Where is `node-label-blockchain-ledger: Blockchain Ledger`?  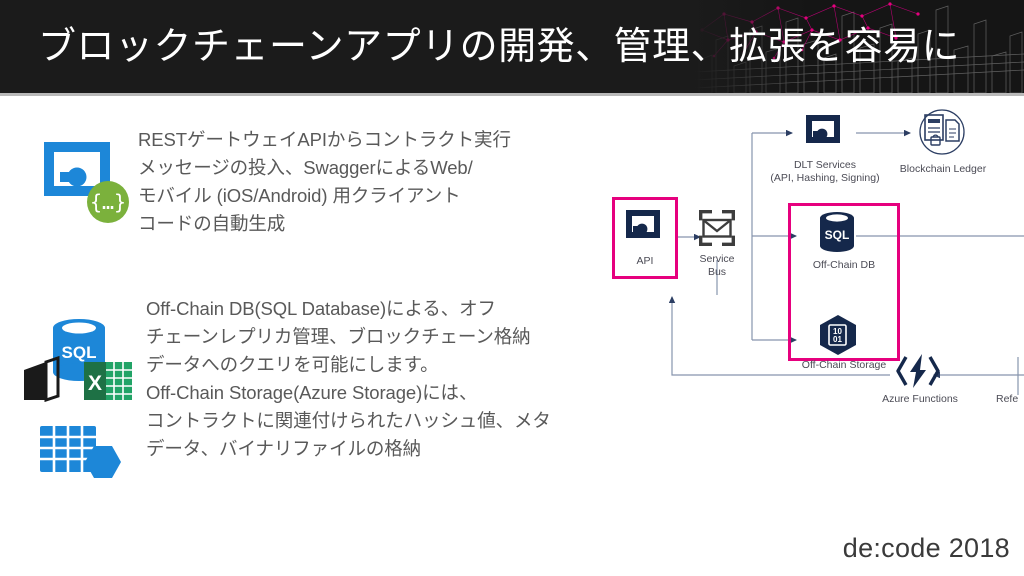 node-label-blockchain-ledger: Blockchain Ledger is located at coordinates (943, 169).